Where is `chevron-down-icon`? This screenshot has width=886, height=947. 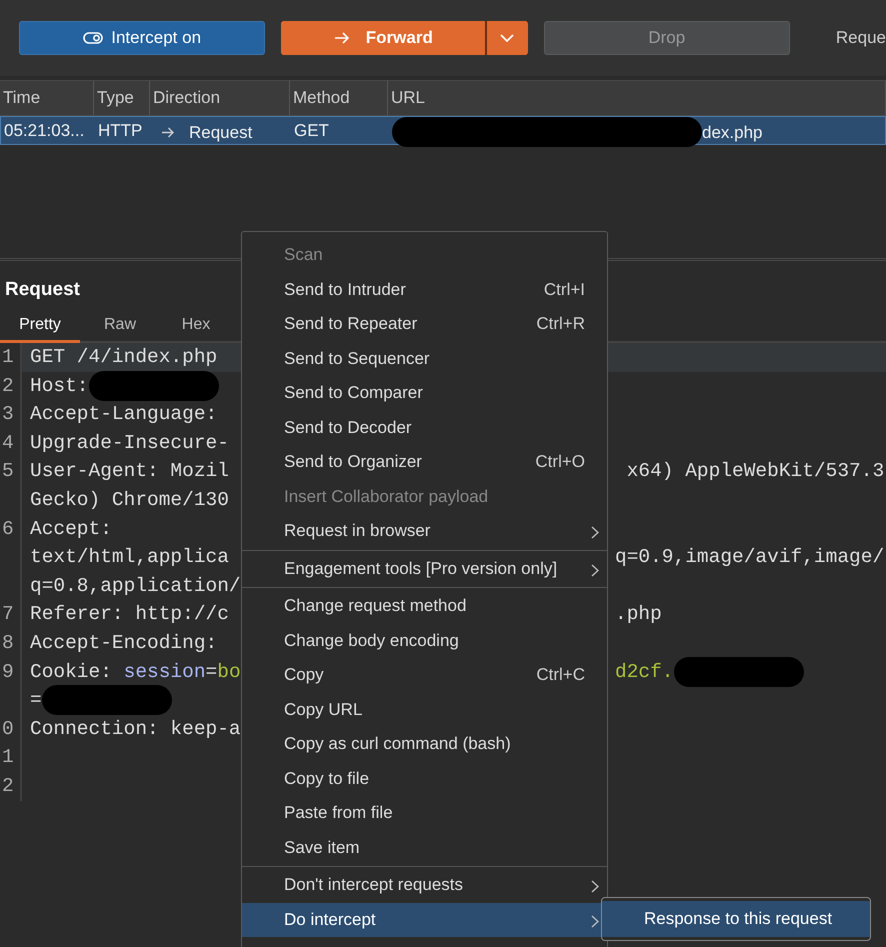
chevron-down-icon is located at coordinates (507, 38).